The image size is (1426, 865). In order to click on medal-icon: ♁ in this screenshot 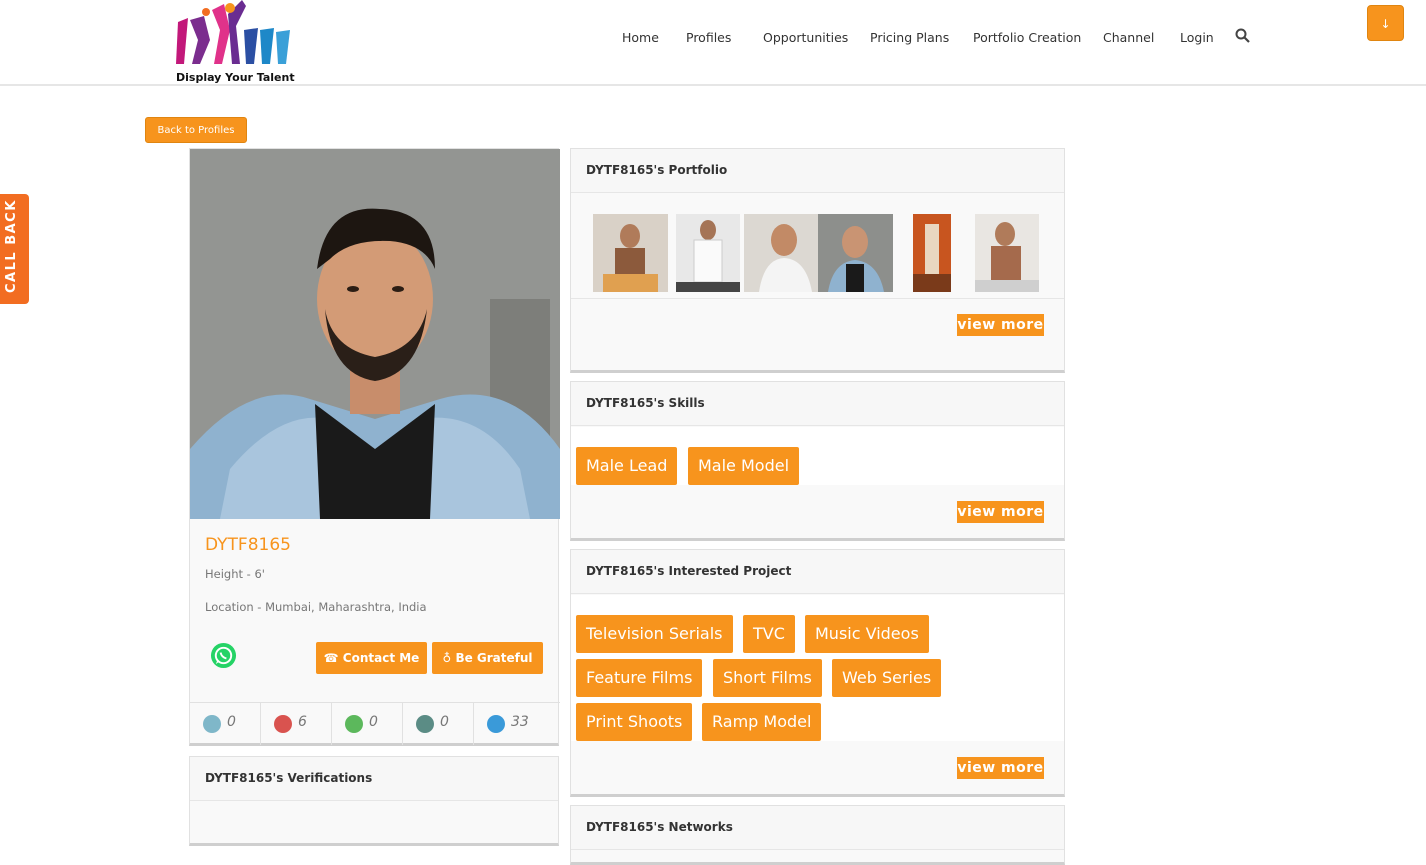, I will do `click(449, 658)`.